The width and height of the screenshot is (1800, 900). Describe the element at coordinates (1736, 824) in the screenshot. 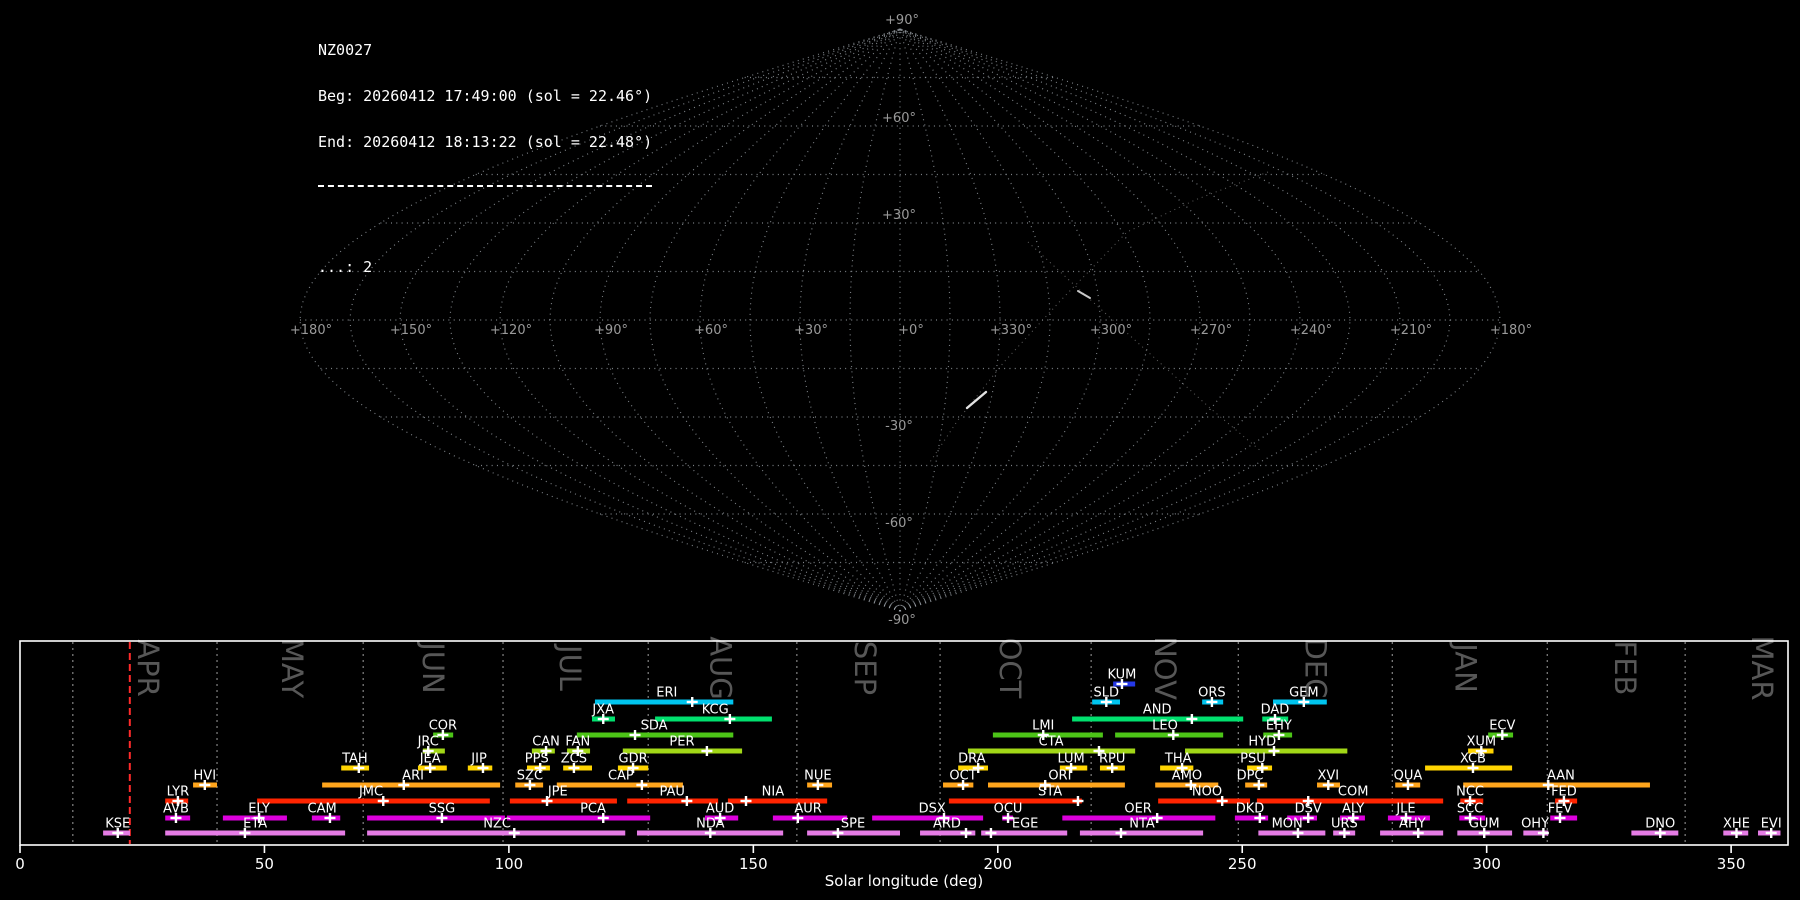

I see `shower-code-label: XHE` at that location.